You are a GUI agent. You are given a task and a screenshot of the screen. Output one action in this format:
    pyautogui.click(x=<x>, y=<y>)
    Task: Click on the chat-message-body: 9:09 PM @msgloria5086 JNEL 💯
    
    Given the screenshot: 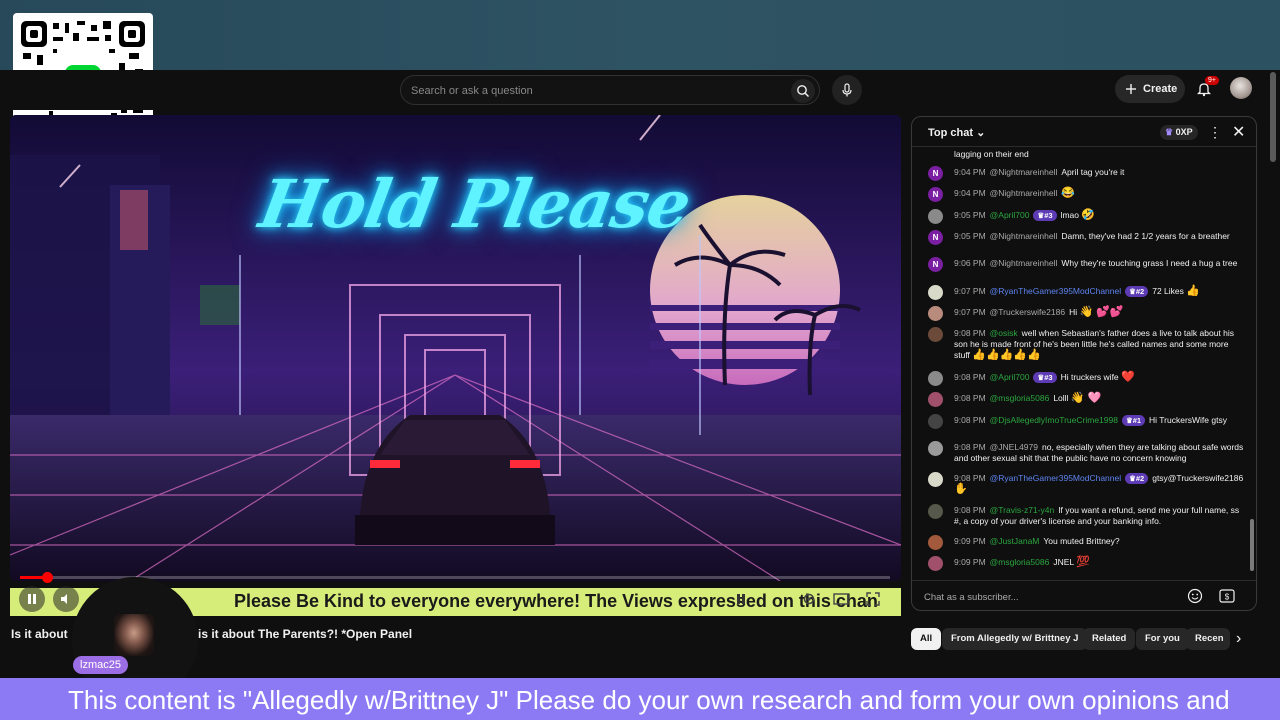 What is the action you would take?
    pyautogui.click(x=1100, y=562)
    